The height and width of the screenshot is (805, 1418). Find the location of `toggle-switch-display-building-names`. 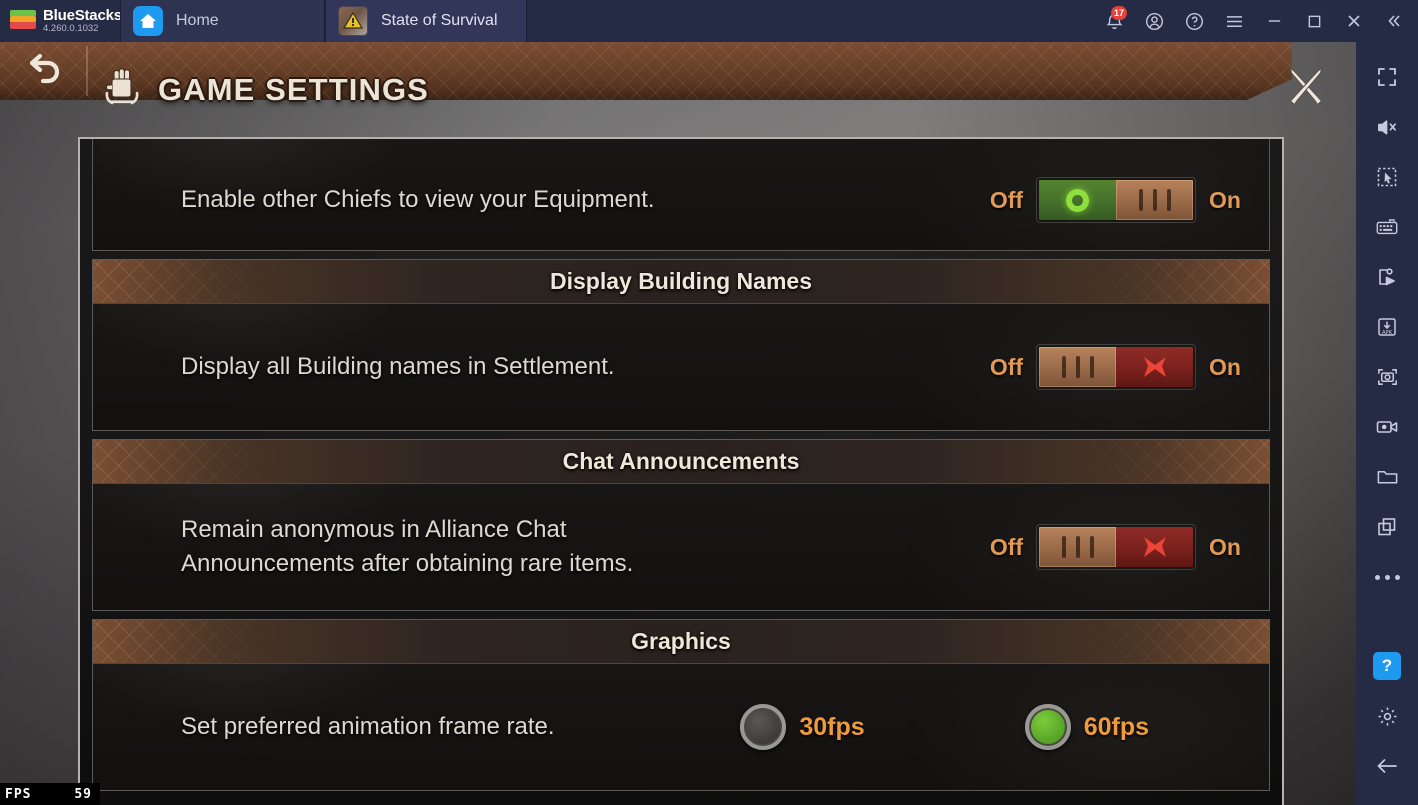

toggle-switch-display-building-names is located at coordinates (1116, 367).